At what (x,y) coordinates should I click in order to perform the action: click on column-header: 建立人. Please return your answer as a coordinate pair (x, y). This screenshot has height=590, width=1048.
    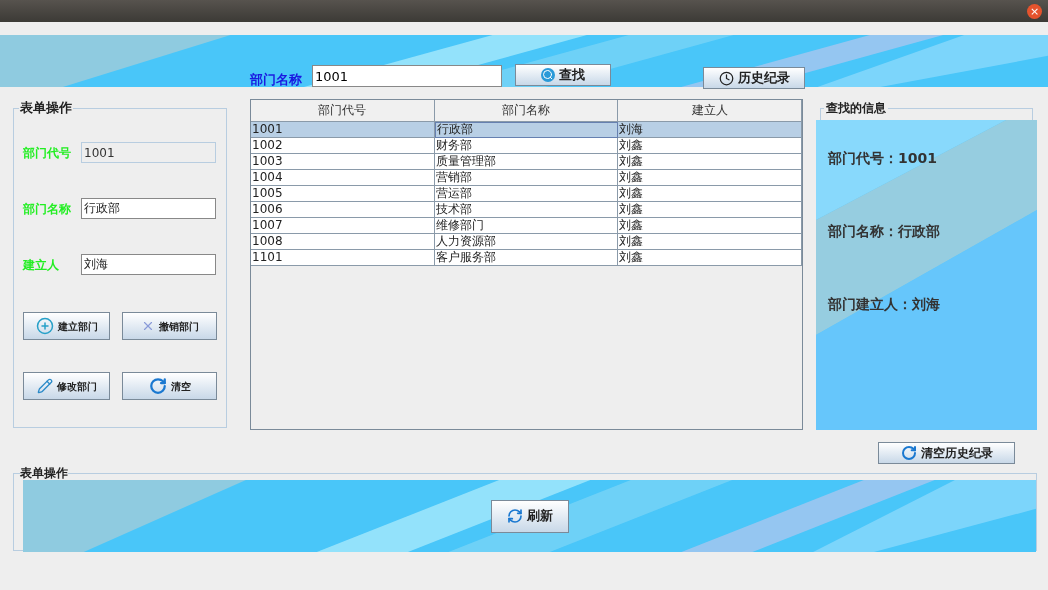
    Looking at the image, I should click on (710, 111).